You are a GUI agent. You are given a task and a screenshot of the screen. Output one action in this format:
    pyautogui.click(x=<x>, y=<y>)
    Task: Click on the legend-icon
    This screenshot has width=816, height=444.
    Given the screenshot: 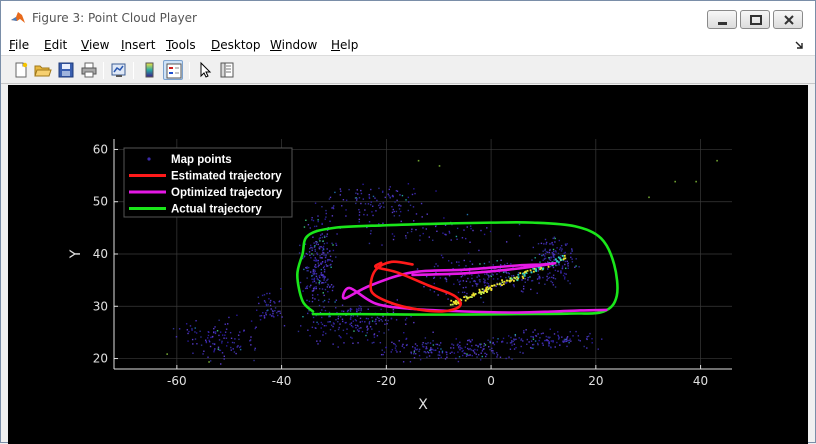 What is the action you would take?
    pyautogui.click(x=174, y=71)
    